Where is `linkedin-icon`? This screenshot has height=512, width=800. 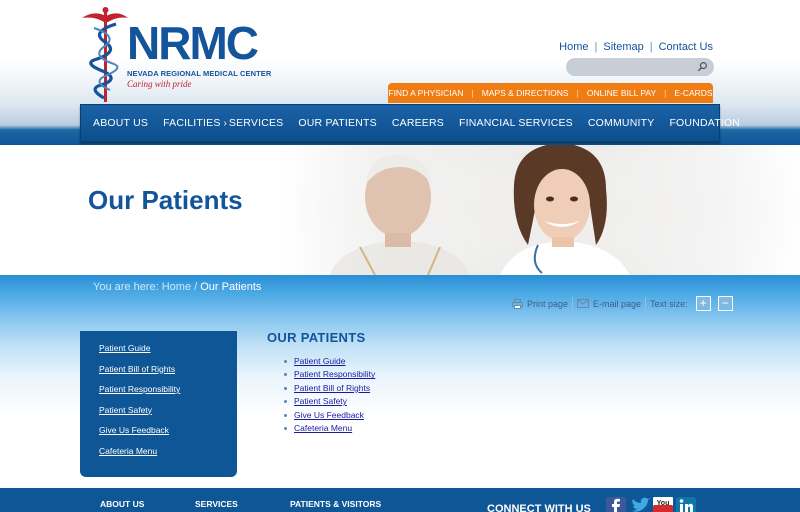
linkedin-icon is located at coordinates (686, 504).